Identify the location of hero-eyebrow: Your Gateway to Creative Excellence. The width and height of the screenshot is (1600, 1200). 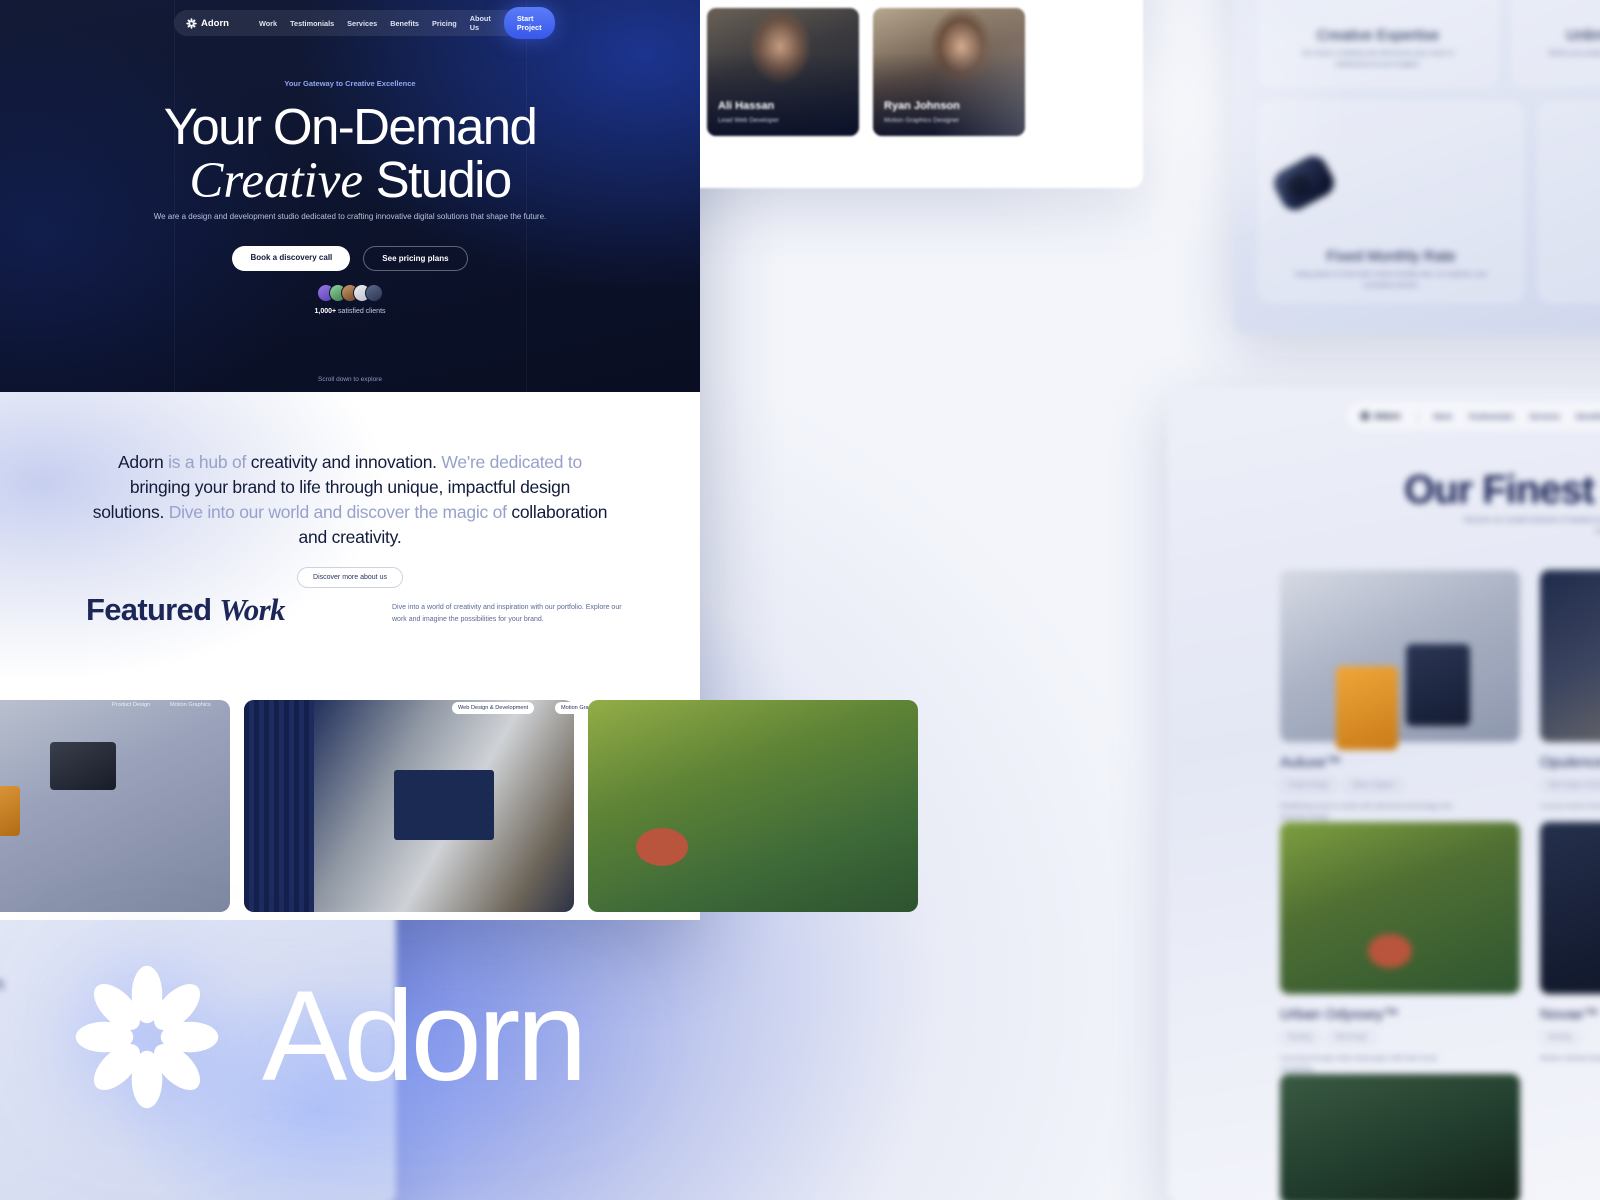
(350, 83).